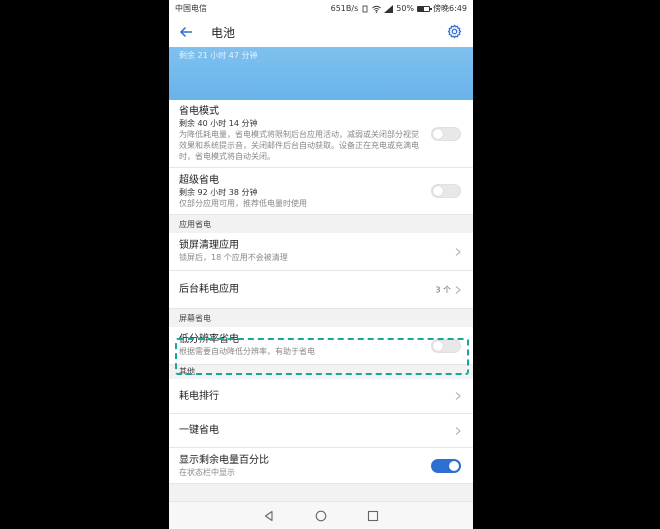 This screenshot has width=660, height=529. I want to click on square-recents-icon, so click(373, 515).